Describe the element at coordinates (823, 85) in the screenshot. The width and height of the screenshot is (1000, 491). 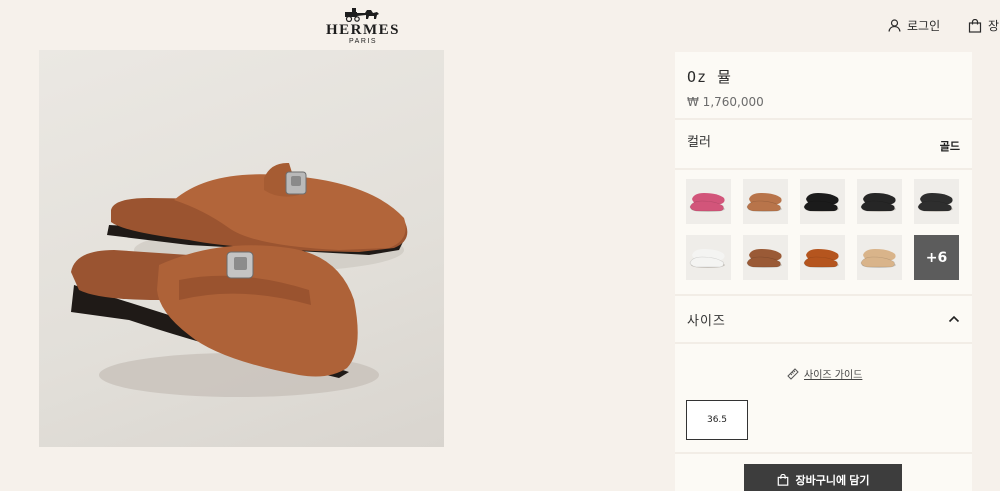
I see `product-summary: Oz 뮬 ₩ 1,760,000` at that location.